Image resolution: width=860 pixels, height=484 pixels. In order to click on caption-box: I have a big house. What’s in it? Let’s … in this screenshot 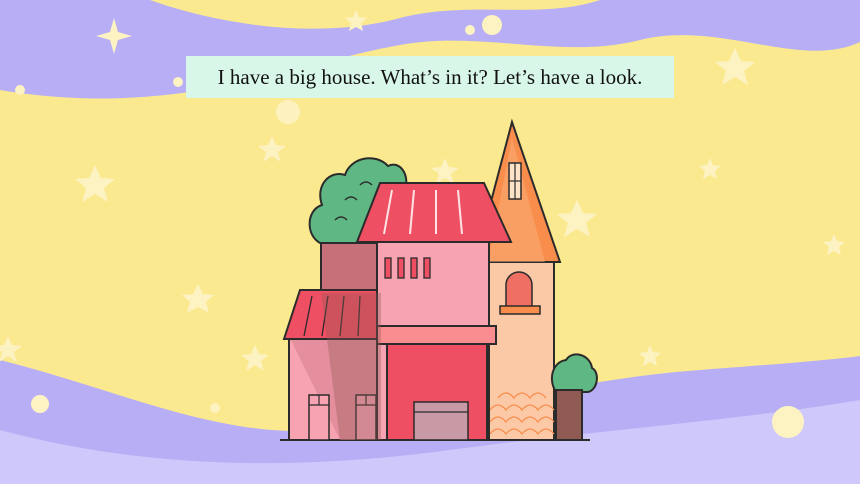, I will do `click(430, 77)`.